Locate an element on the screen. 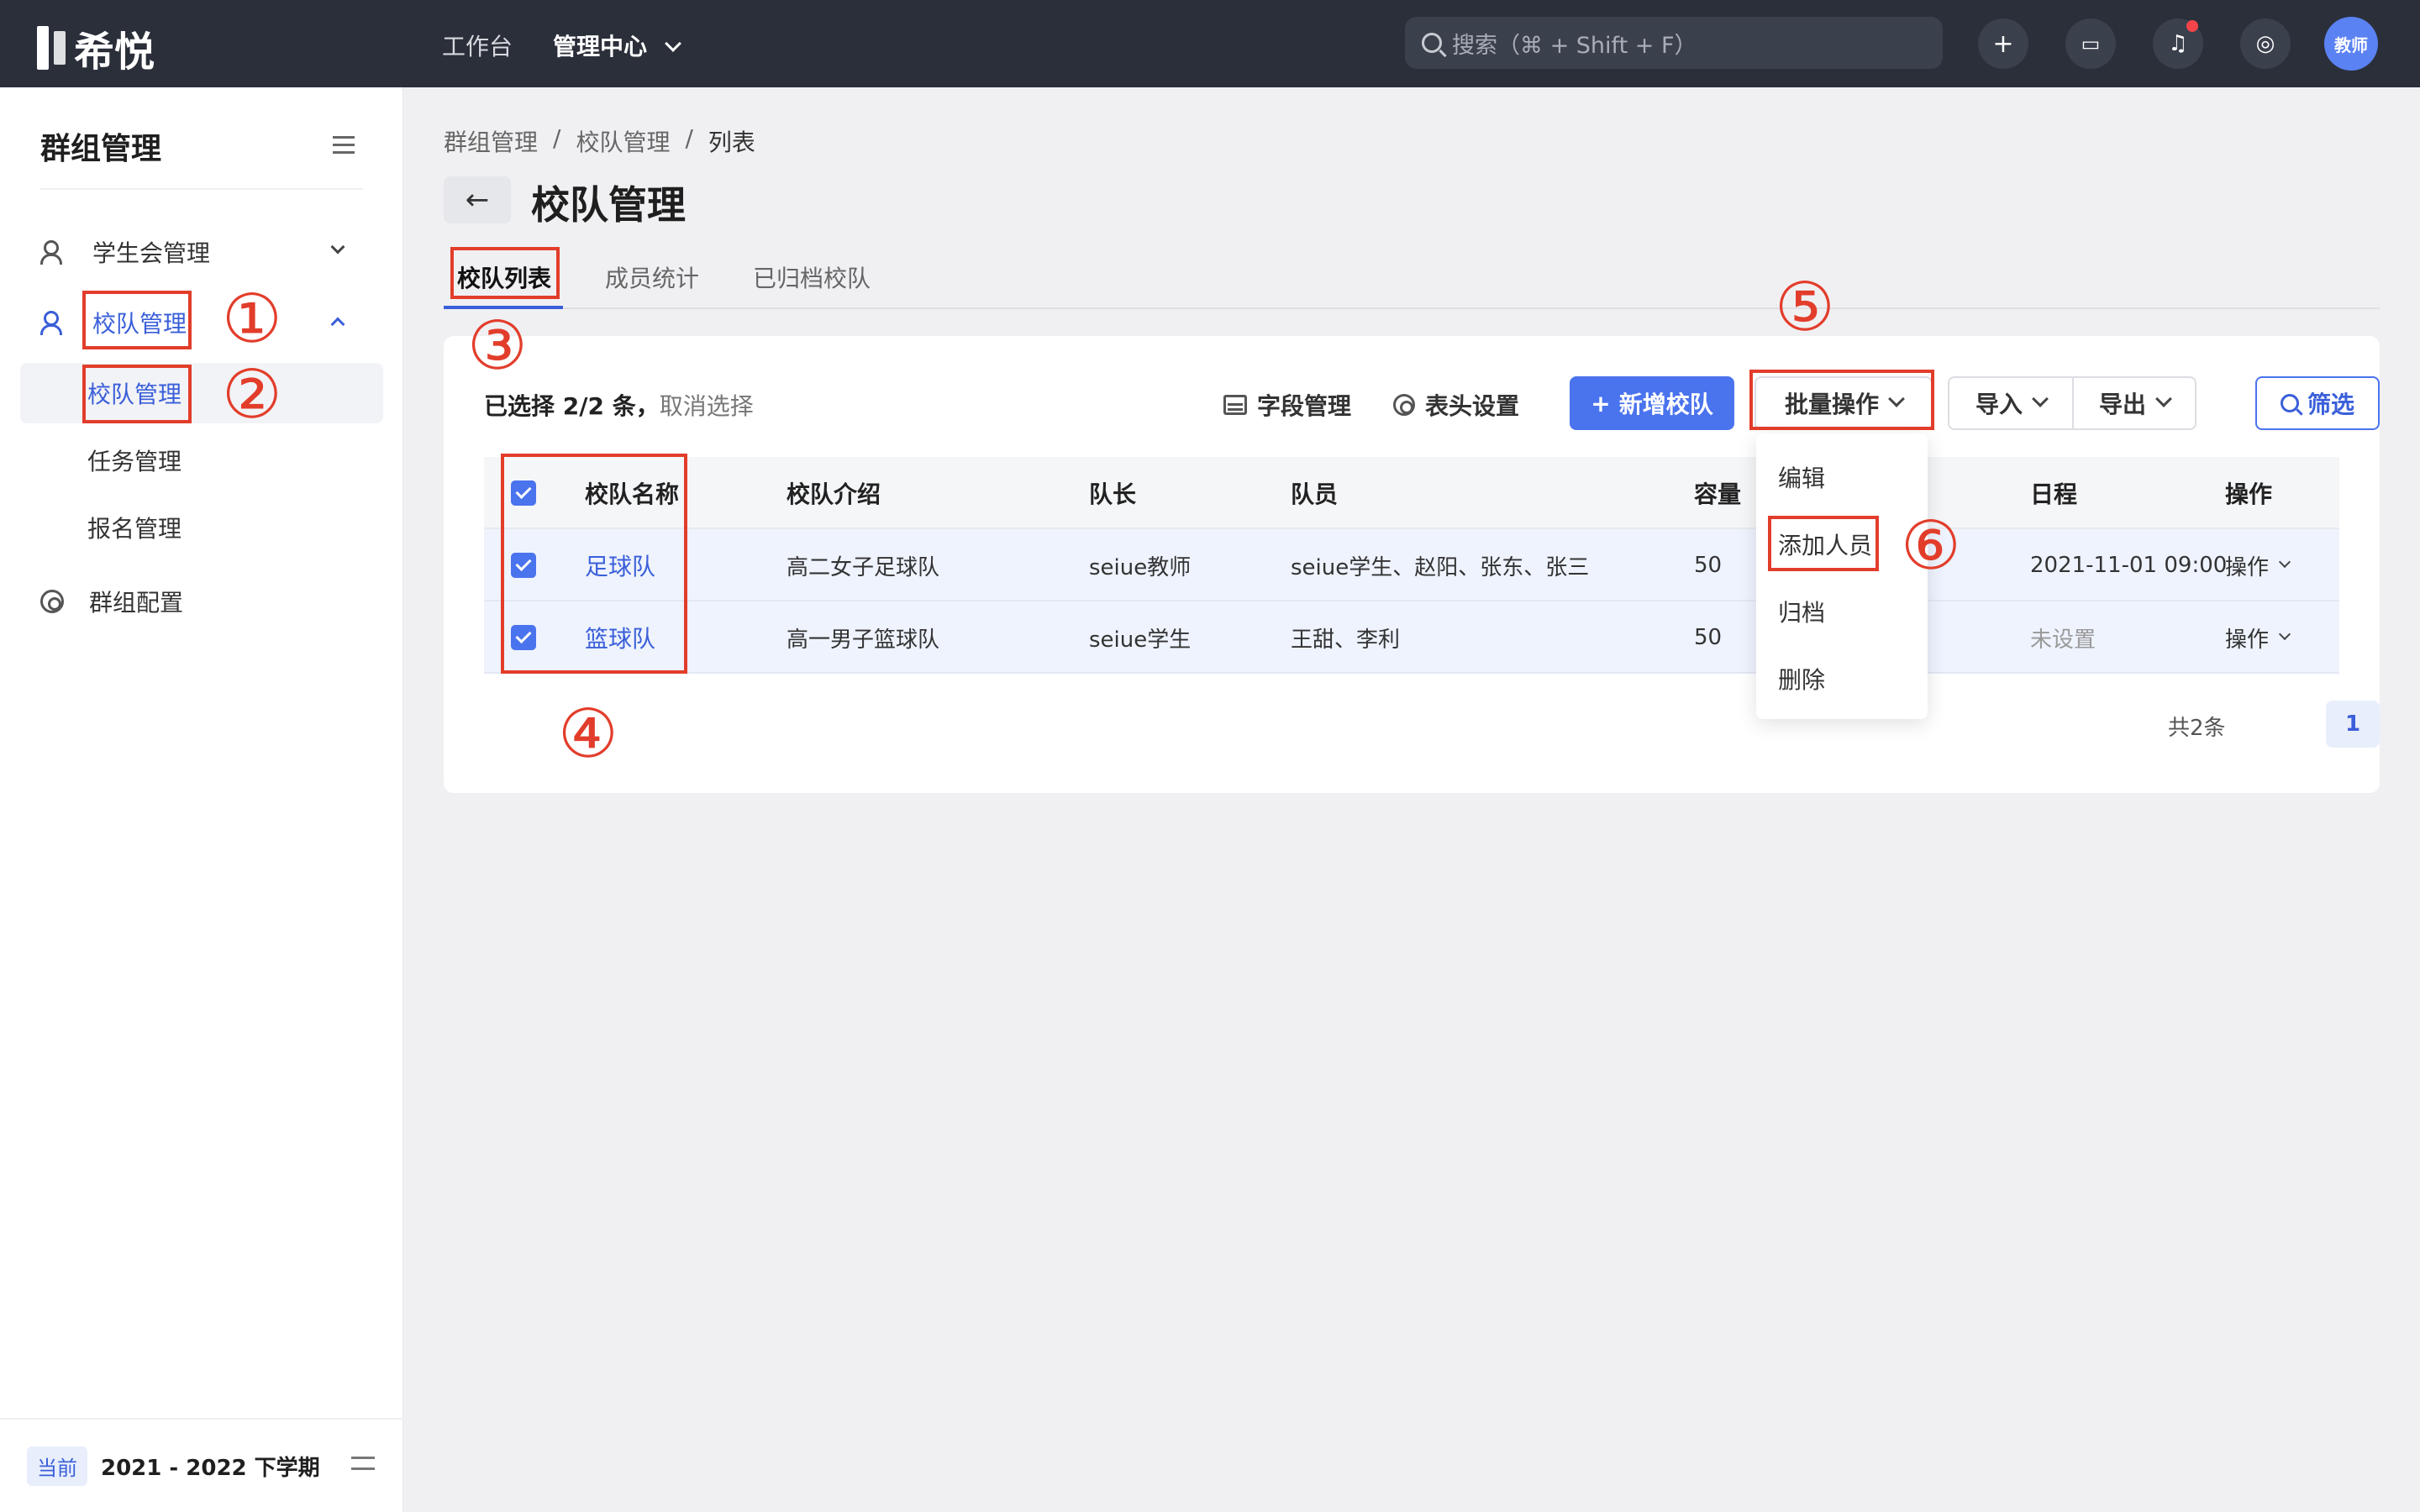  nav-admin-label: 管理中心 is located at coordinates (600, 46).